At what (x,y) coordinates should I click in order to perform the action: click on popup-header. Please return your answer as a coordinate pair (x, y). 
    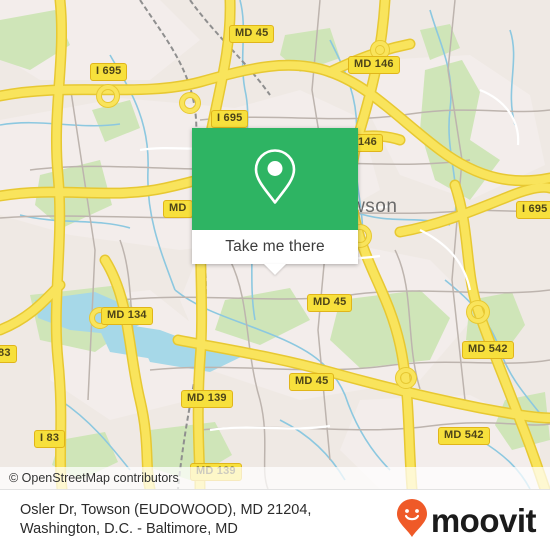
    Looking at the image, I should click on (275, 179).